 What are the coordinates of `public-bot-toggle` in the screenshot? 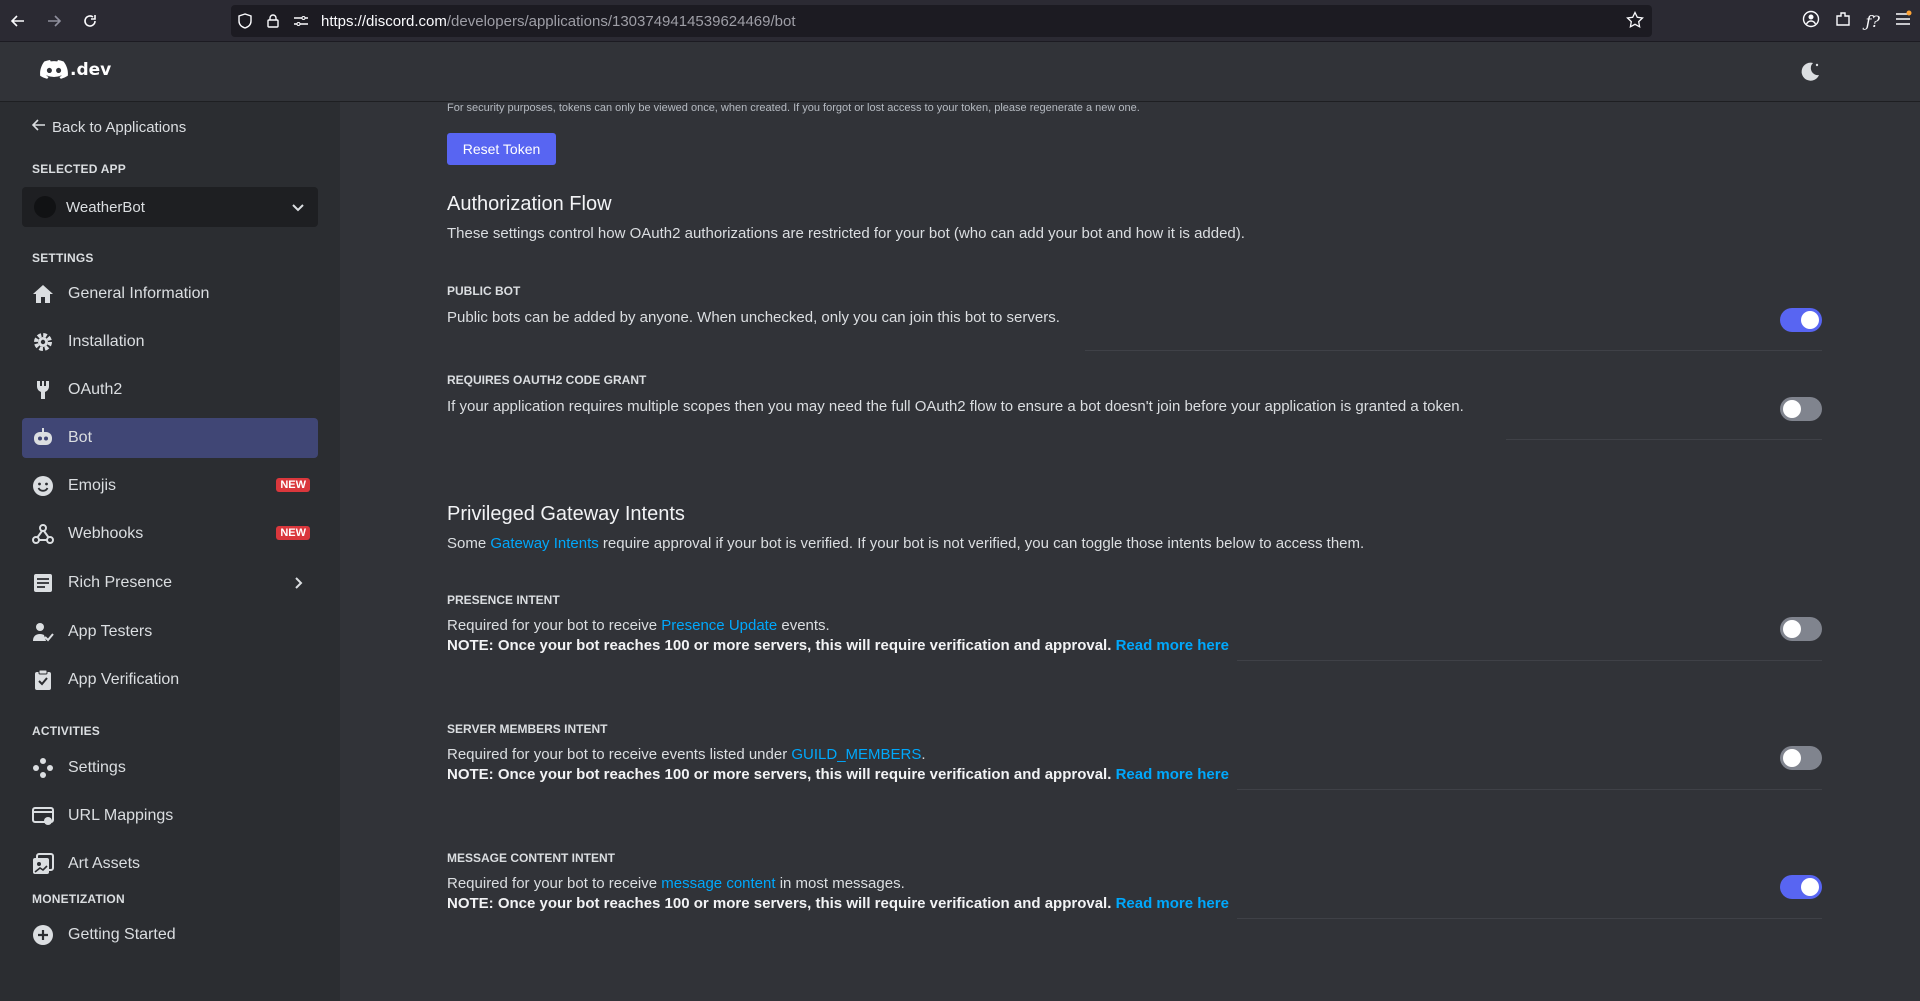 It's located at (1801, 320).